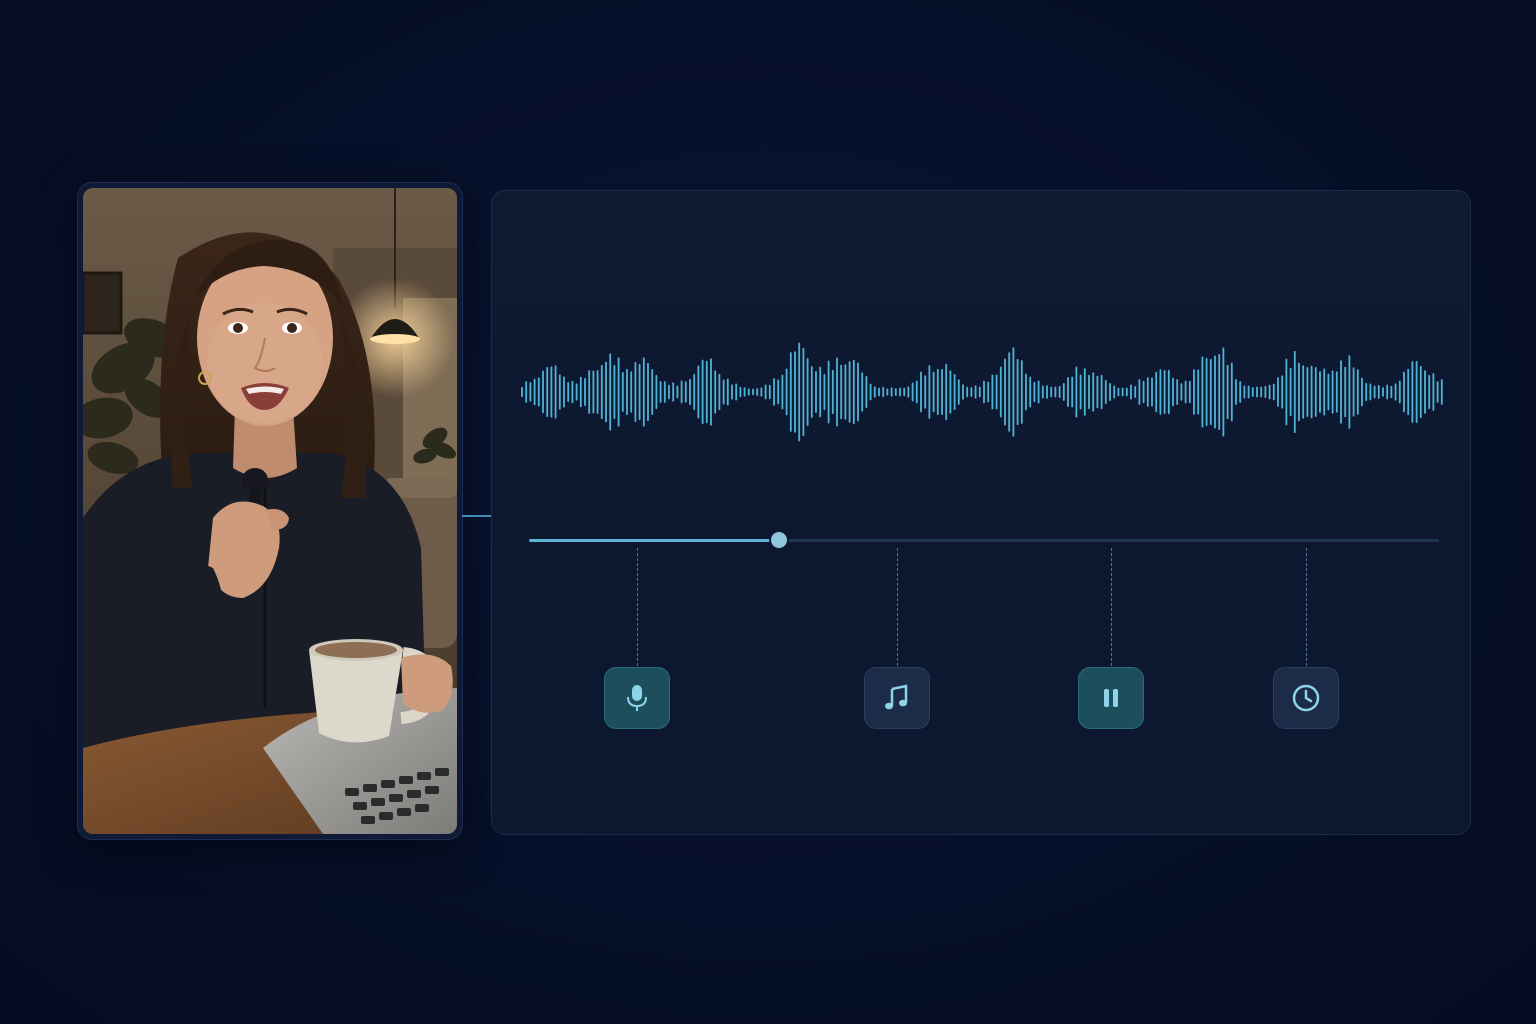 Image resolution: width=1536 pixels, height=1024 pixels. I want to click on clock-marker-button, so click(1306, 698).